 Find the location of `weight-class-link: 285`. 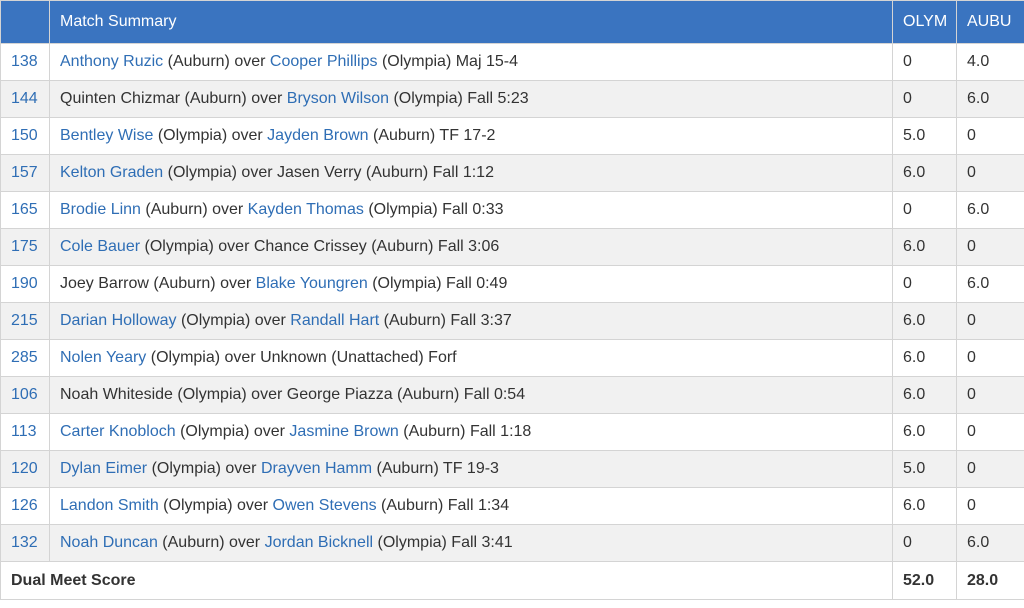

weight-class-link: 285 is located at coordinates (24, 357).